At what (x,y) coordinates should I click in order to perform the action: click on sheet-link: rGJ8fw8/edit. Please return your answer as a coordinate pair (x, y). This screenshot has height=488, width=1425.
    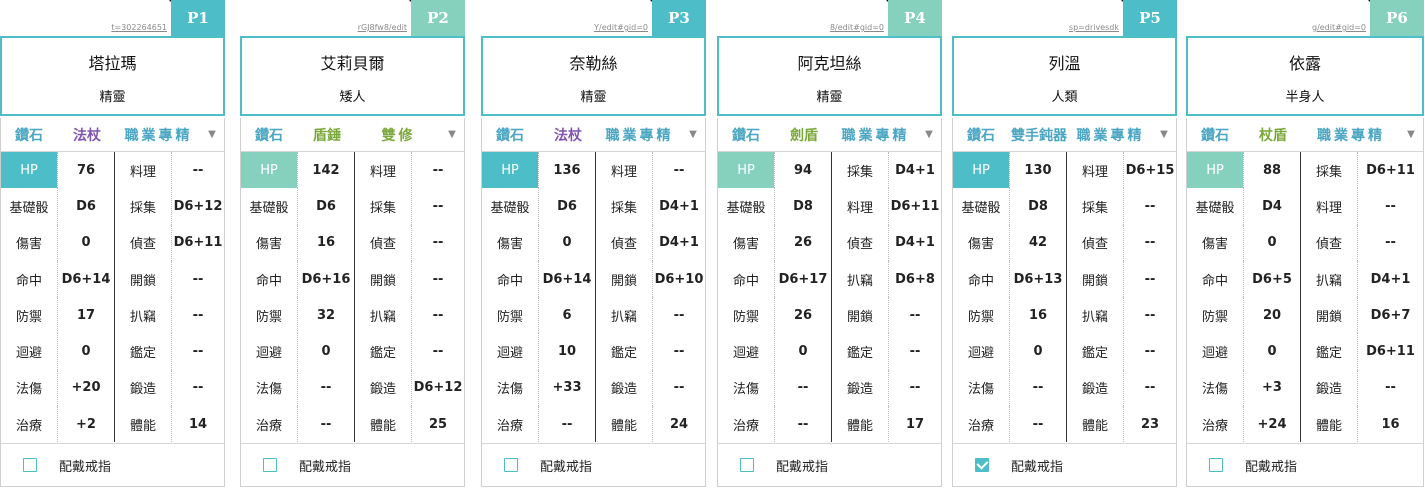
    Looking at the image, I should click on (382, 27).